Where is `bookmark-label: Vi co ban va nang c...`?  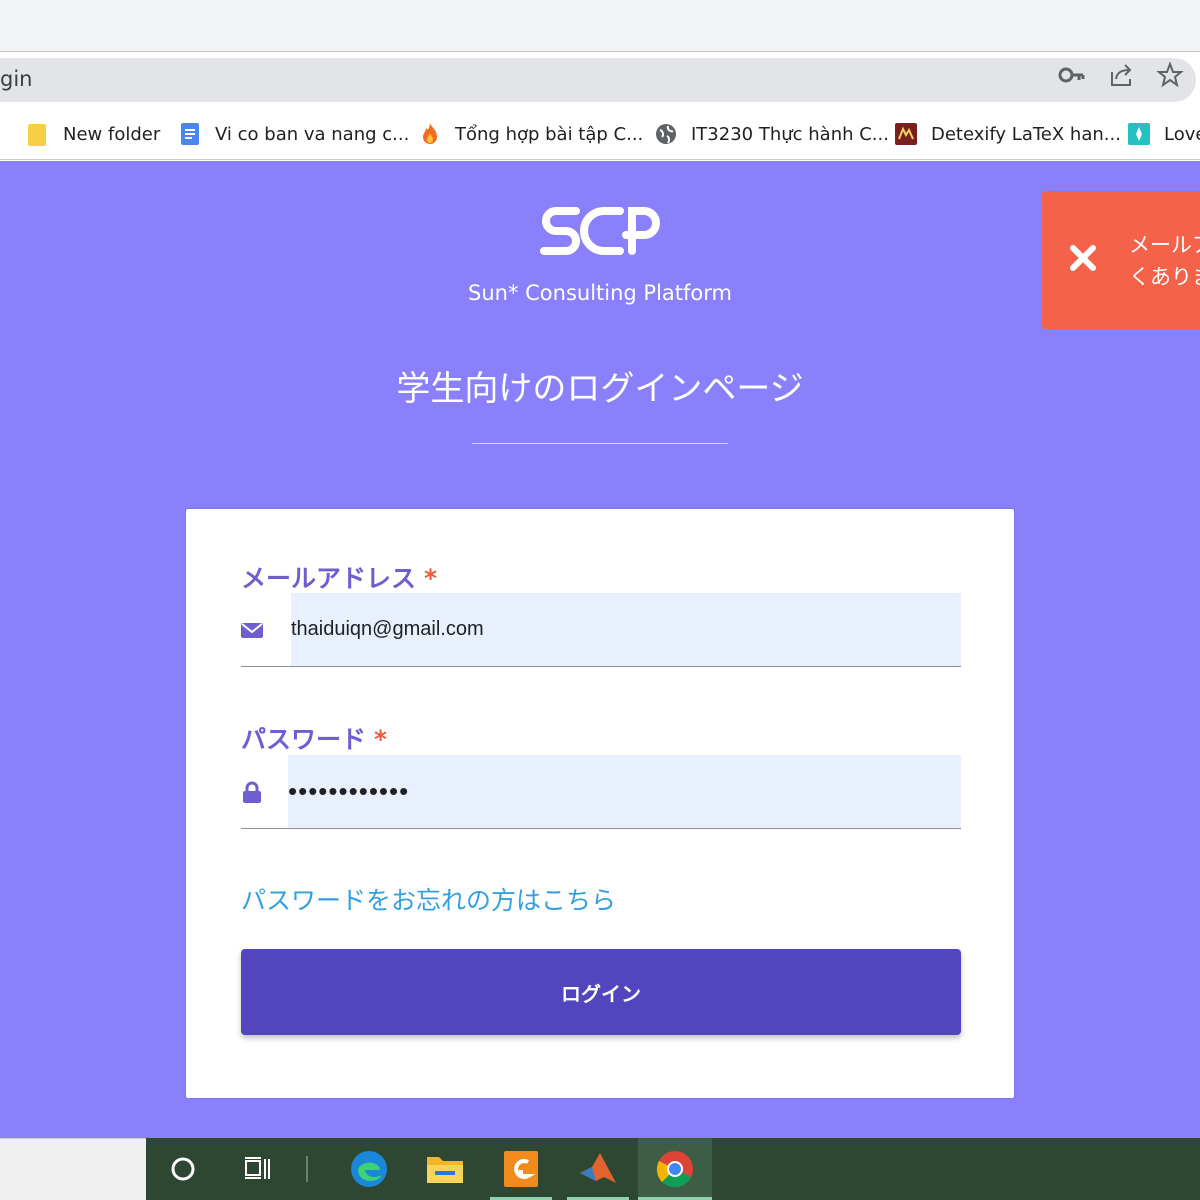
bookmark-label: Vi co ban va nang c... is located at coordinates (312, 134).